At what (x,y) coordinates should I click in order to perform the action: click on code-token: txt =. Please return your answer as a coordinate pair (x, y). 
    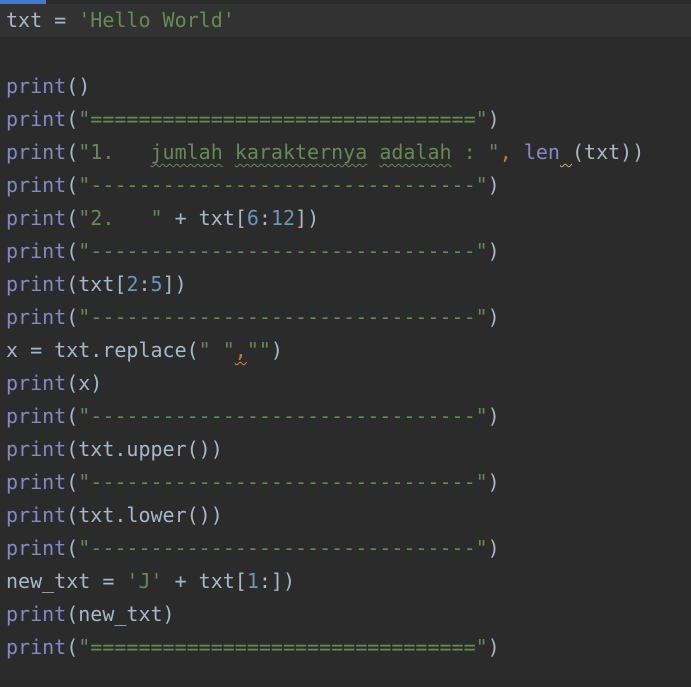
    Looking at the image, I should click on (42, 20).